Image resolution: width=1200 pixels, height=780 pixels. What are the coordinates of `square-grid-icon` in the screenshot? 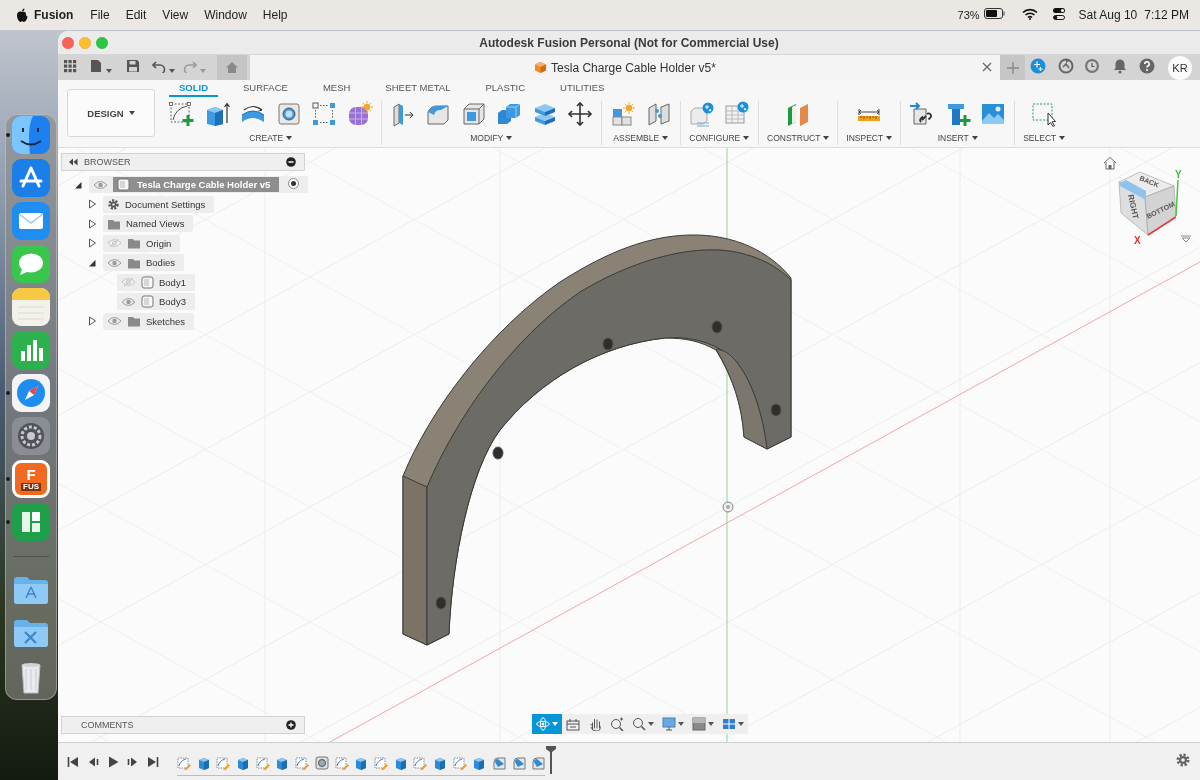 It's located at (324, 114).